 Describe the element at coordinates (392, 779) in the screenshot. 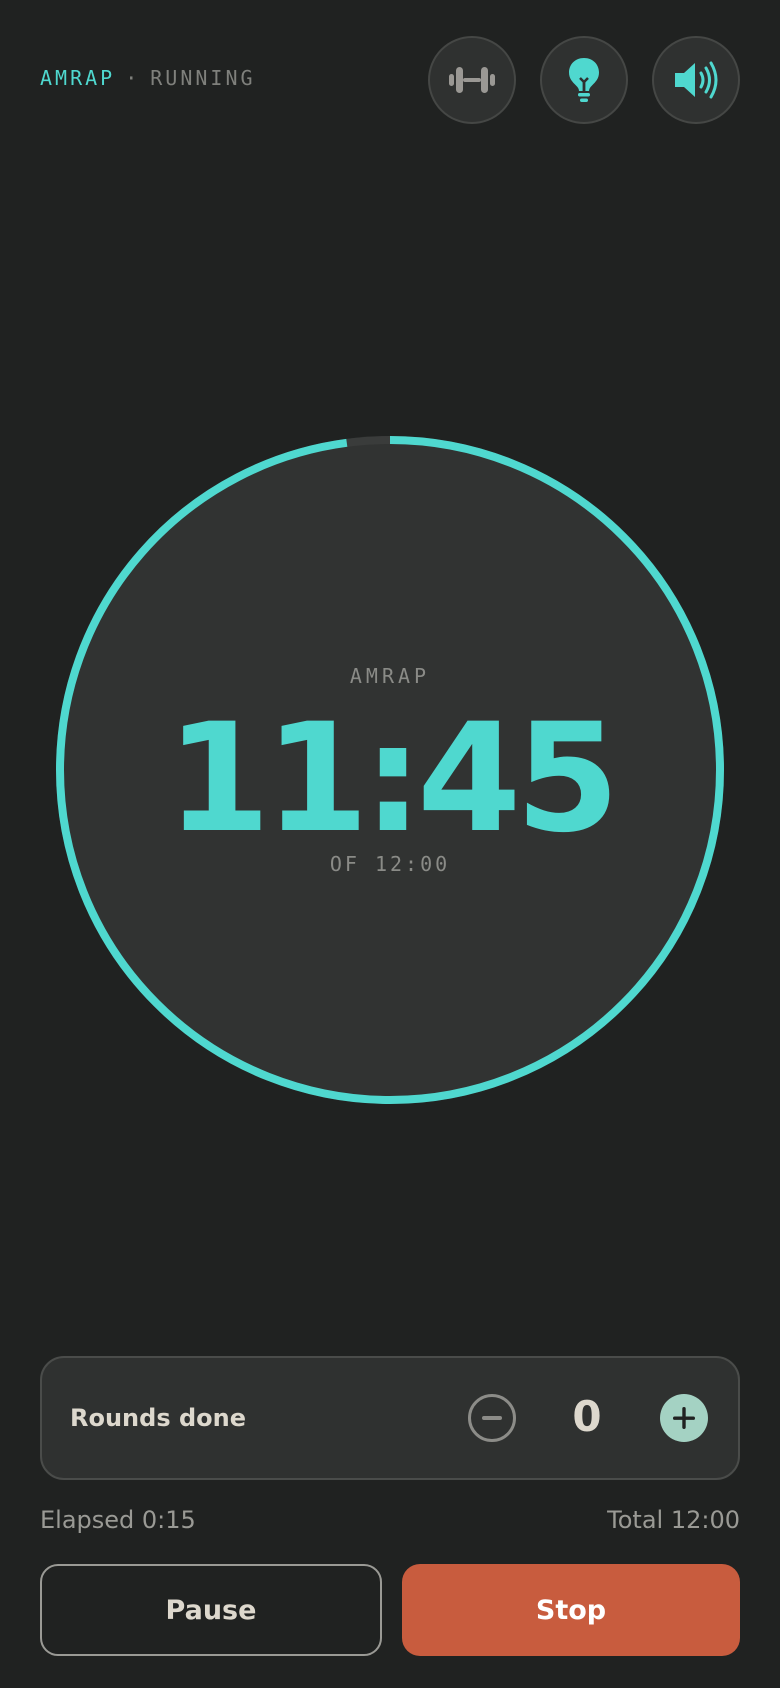

I see `time-remaining: 11:45` at that location.